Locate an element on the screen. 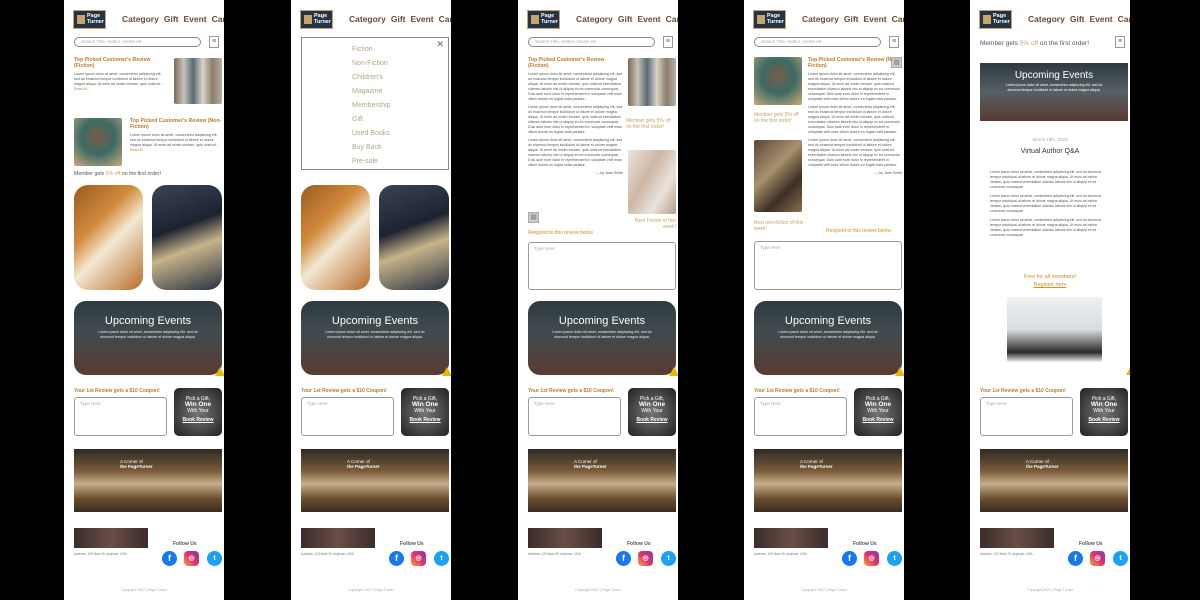 The width and height of the screenshot is (1200, 600). menu-item-buy-back: Buy Back is located at coordinates (400, 148).